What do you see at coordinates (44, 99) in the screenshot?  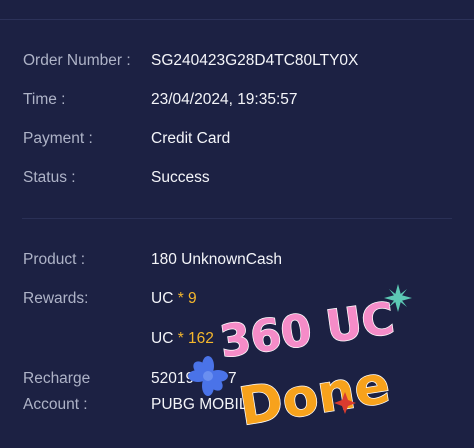 I see `time-label: Time :` at bounding box center [44, 99].